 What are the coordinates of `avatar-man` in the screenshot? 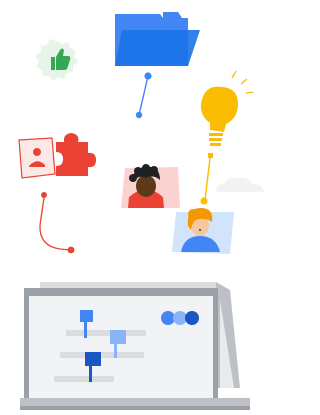 It's located at (150, 186).